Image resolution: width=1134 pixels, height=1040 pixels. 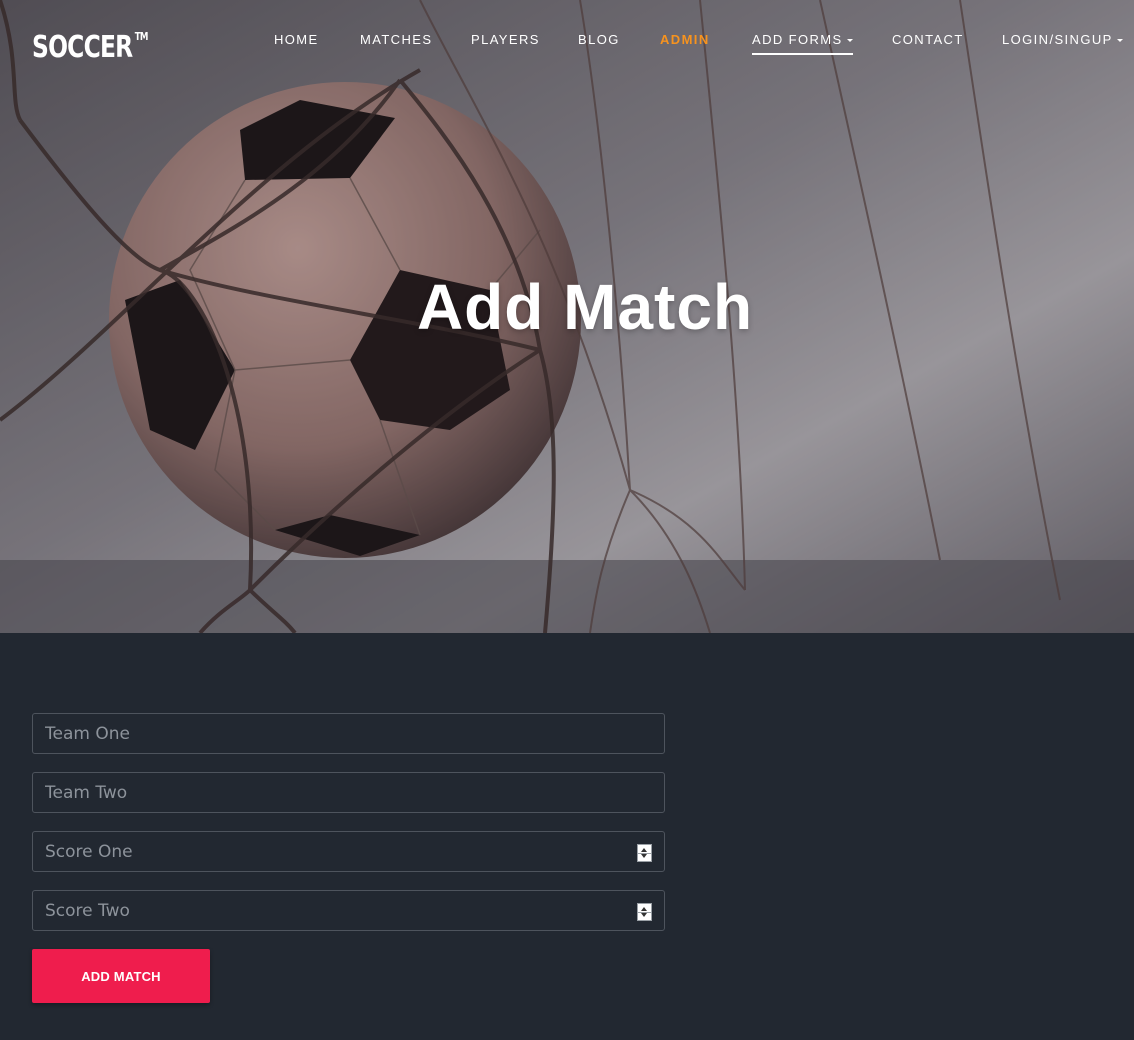 I want to click on score-two-field, so click(x=348, y=910).